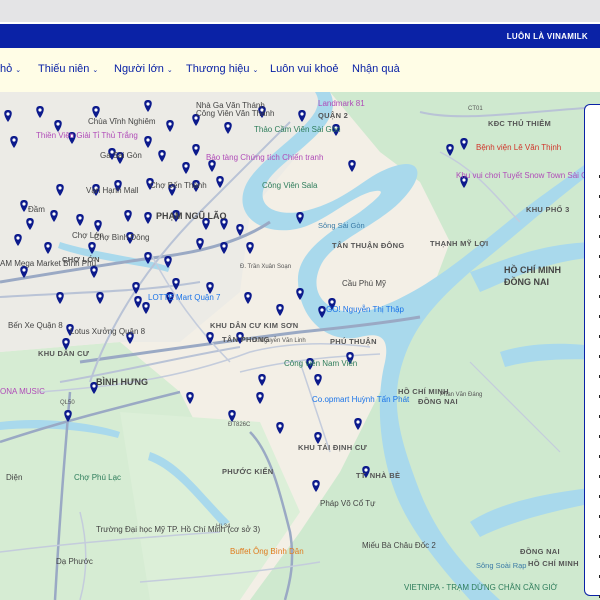 Image resolution: width=600 pixels, height=600 pixels. Describe the element at coordinates (519, 147) in the screenshot. I see `map-label: Bệnh viện Lê Văn Thịnh` at that location.